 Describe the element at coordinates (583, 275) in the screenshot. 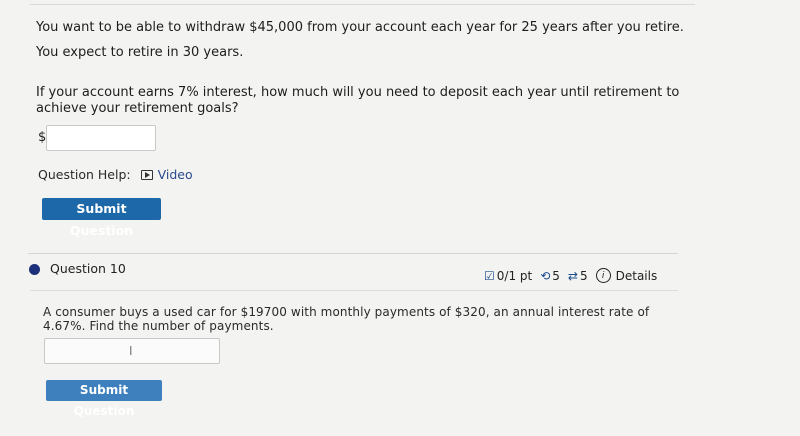

I see `attempts-count: 5` at that location.